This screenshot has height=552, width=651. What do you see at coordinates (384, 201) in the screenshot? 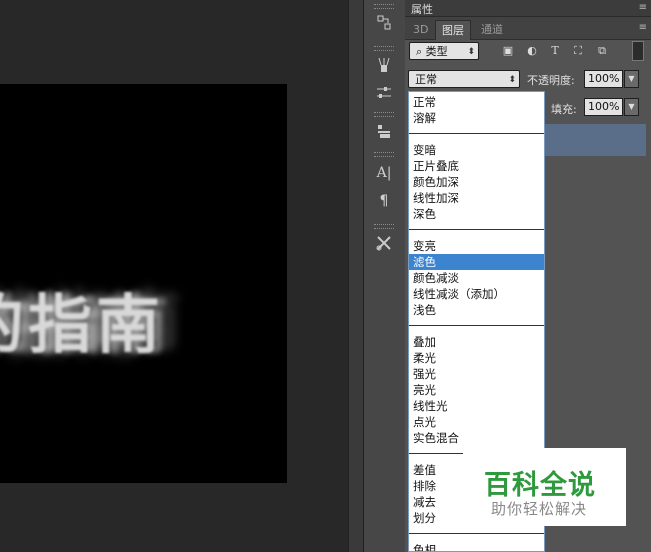
I see `paragraph-icon: ¶` at bounding box center [384, 201].